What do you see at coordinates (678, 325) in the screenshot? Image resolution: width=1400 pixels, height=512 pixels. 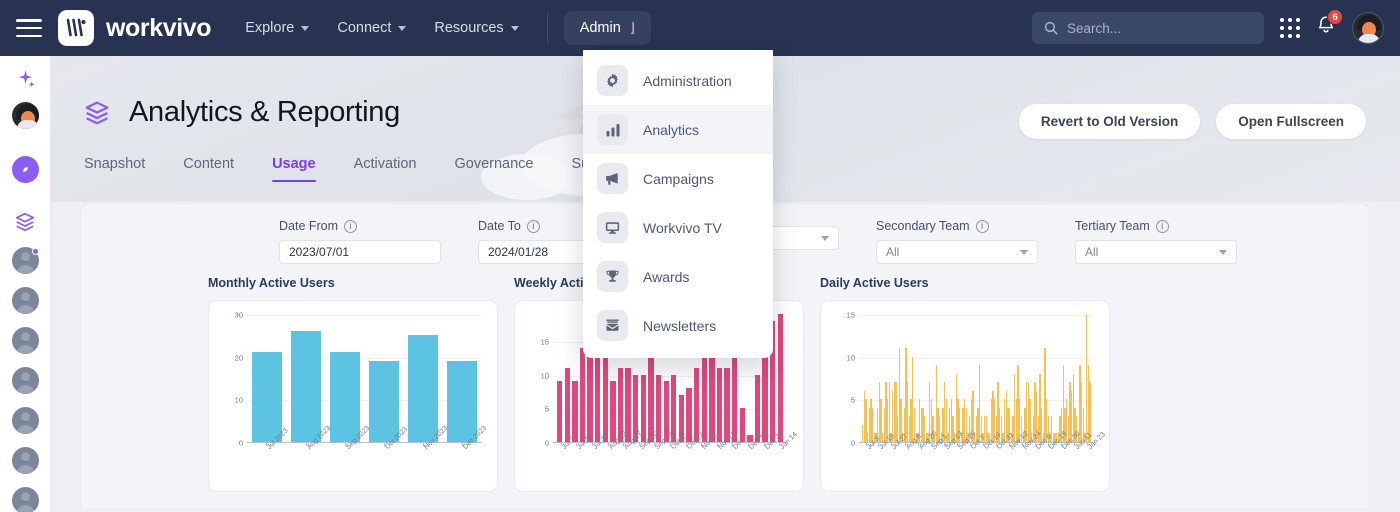 I see `menu-item-newsletters: Newsletters` at bounding box center [678, 325].